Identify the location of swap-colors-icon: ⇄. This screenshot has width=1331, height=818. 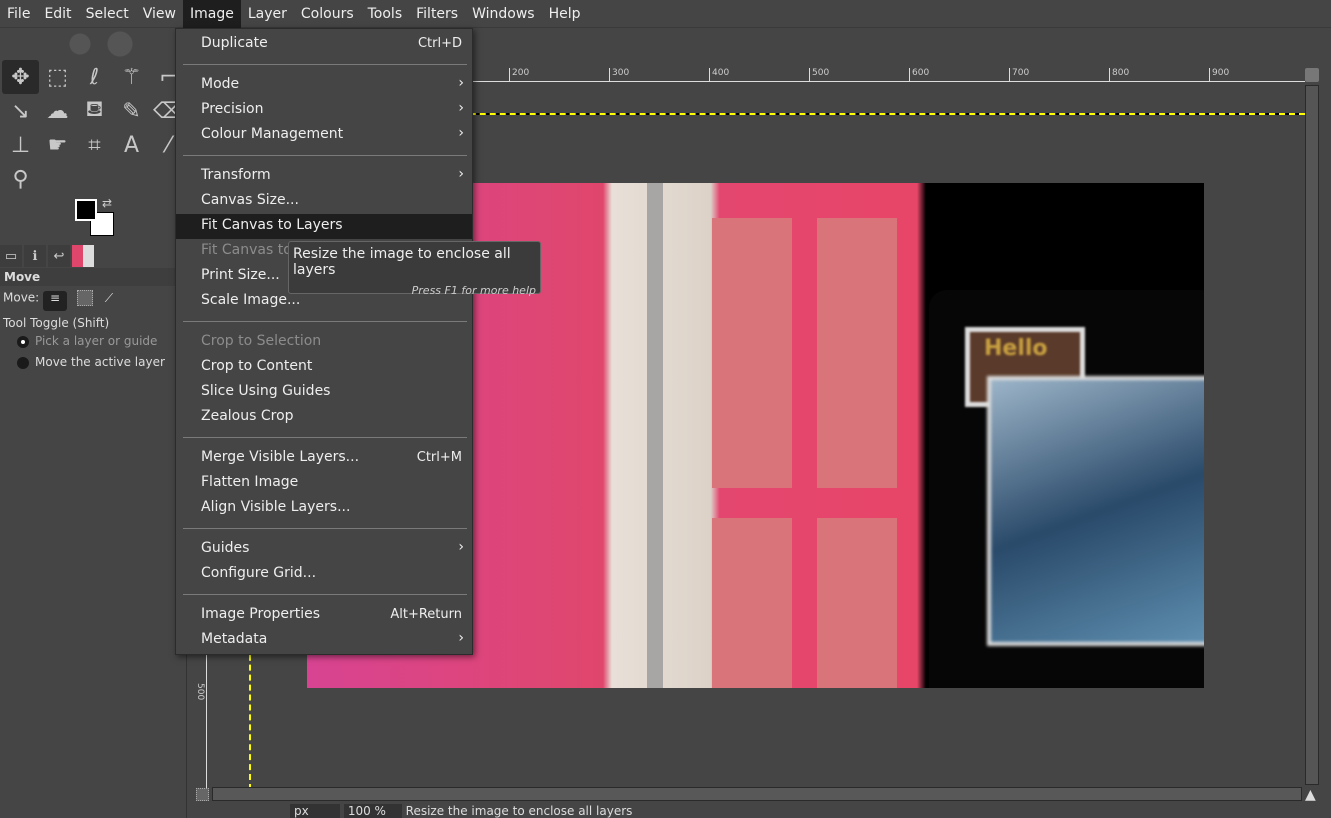
(107, 203).